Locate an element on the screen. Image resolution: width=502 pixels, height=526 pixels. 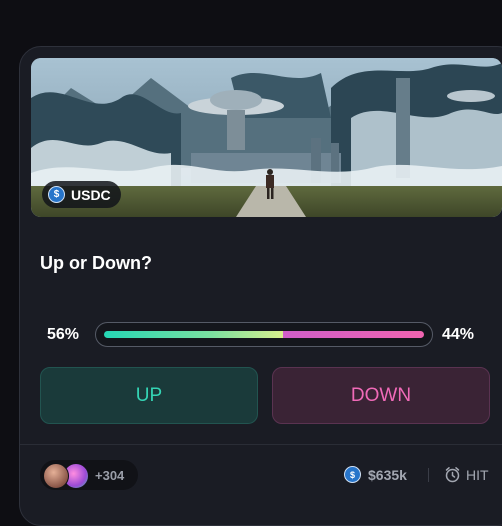
market-question: Up or Down? is located at coordinates (96, 263).